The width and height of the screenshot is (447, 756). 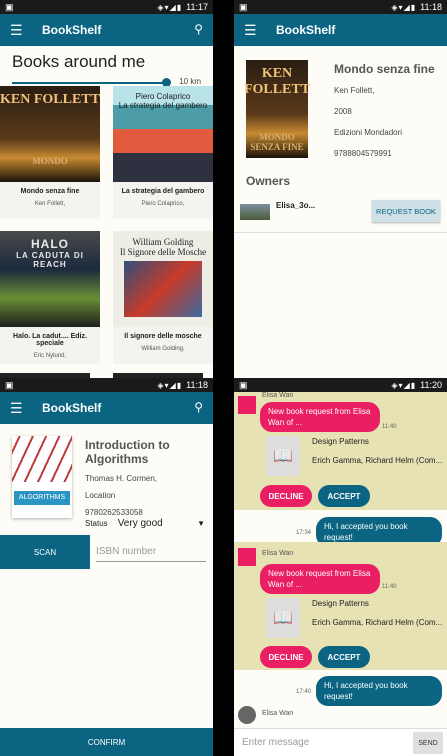 I want to click on chevron-down-icon: ▼, so click(x=201, y=523).